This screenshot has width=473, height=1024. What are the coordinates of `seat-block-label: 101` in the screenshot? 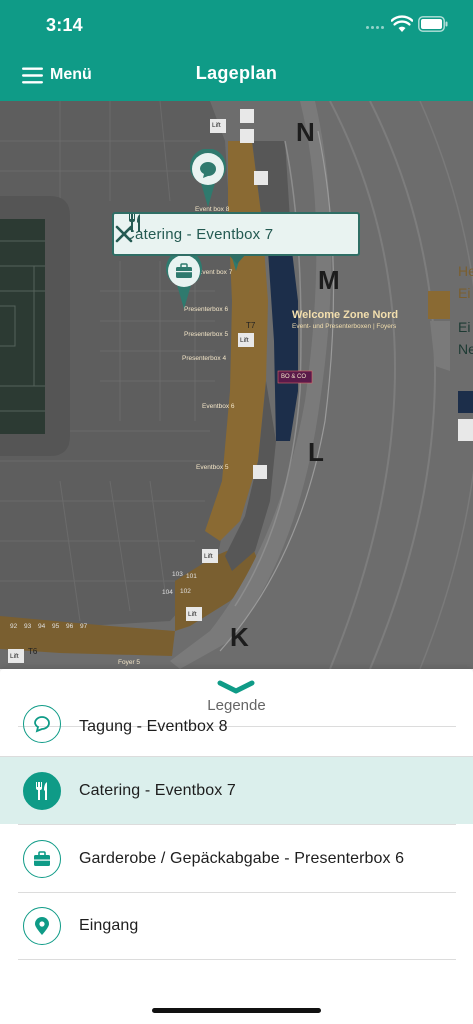 It's located at (191, 576).